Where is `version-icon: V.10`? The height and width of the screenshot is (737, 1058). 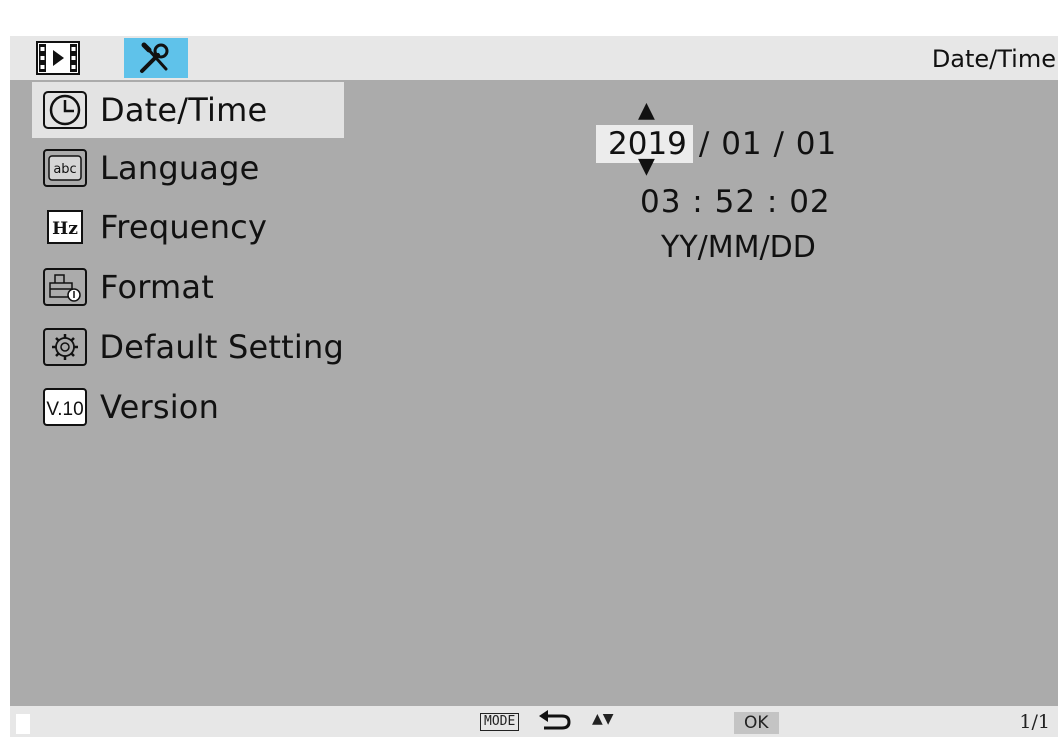 version-icon: V.10 is located at coordinates (65, 407).